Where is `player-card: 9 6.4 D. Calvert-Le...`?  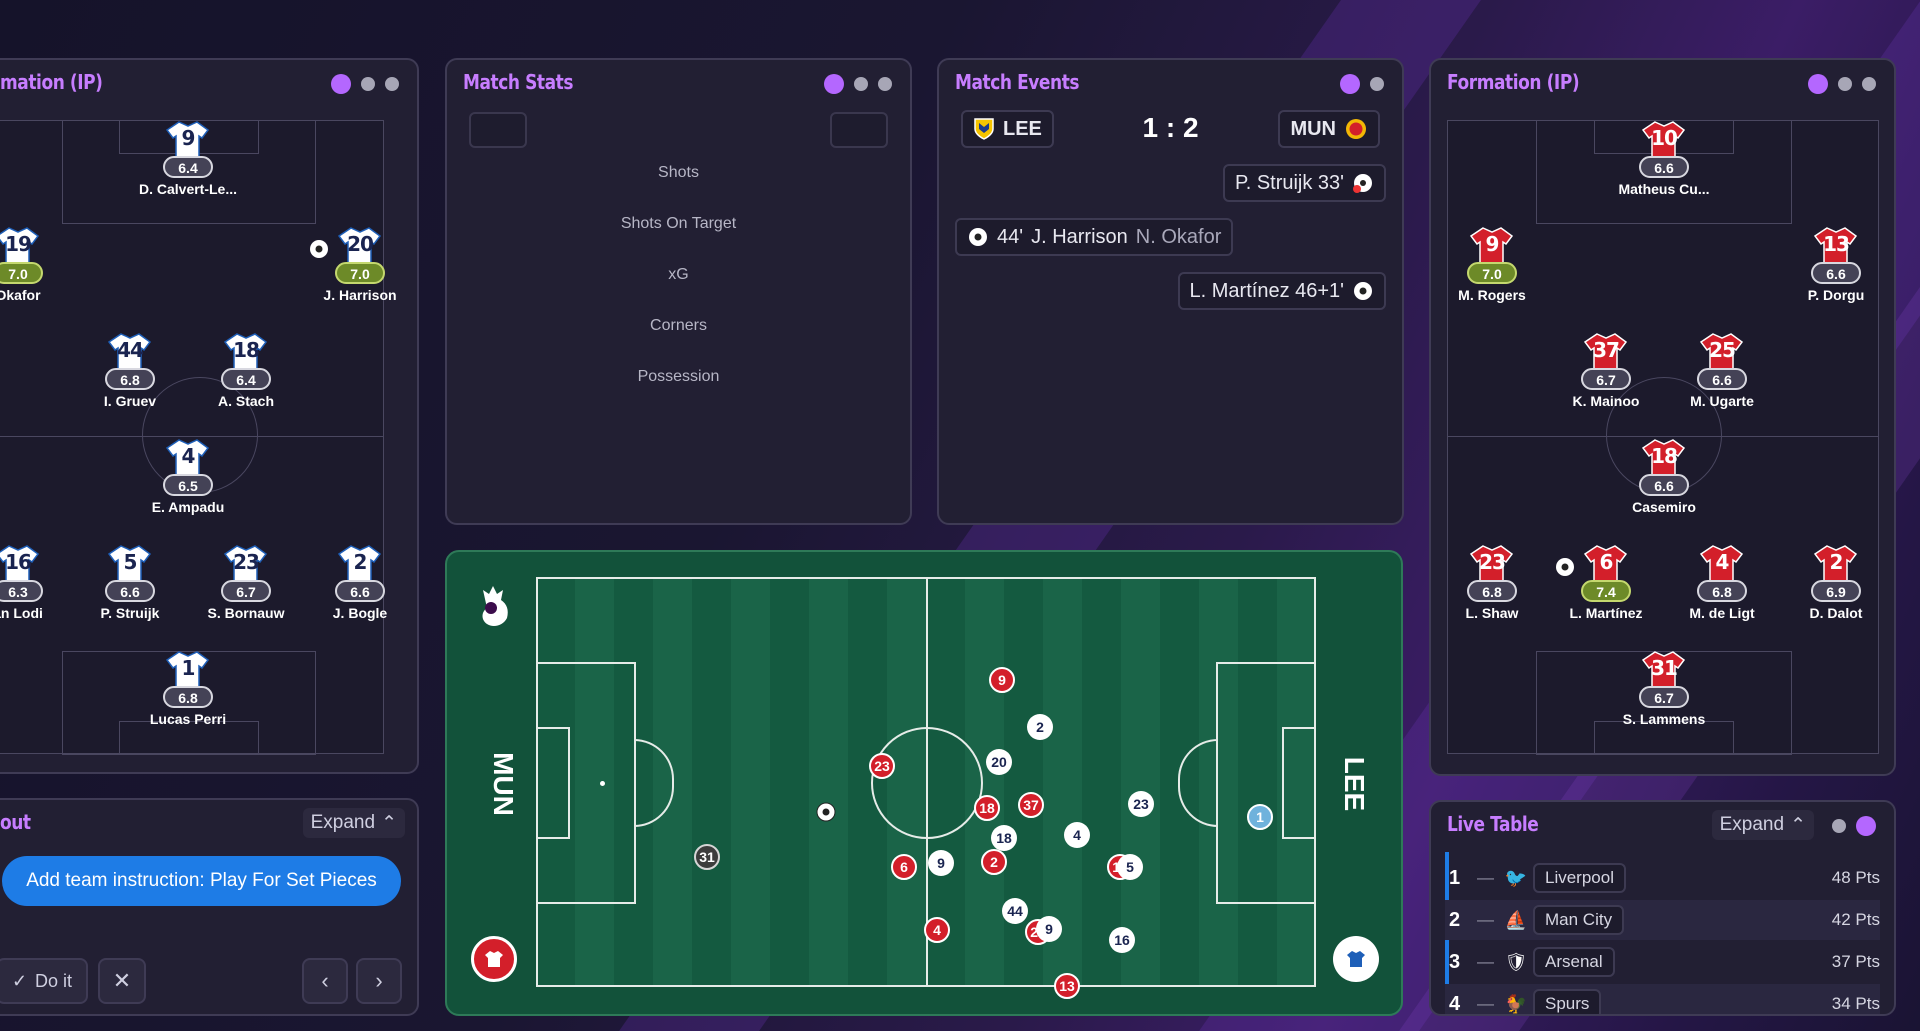
player-card: 9 6.4 D. Calvert-Le... is located at coordinates (188, 158).